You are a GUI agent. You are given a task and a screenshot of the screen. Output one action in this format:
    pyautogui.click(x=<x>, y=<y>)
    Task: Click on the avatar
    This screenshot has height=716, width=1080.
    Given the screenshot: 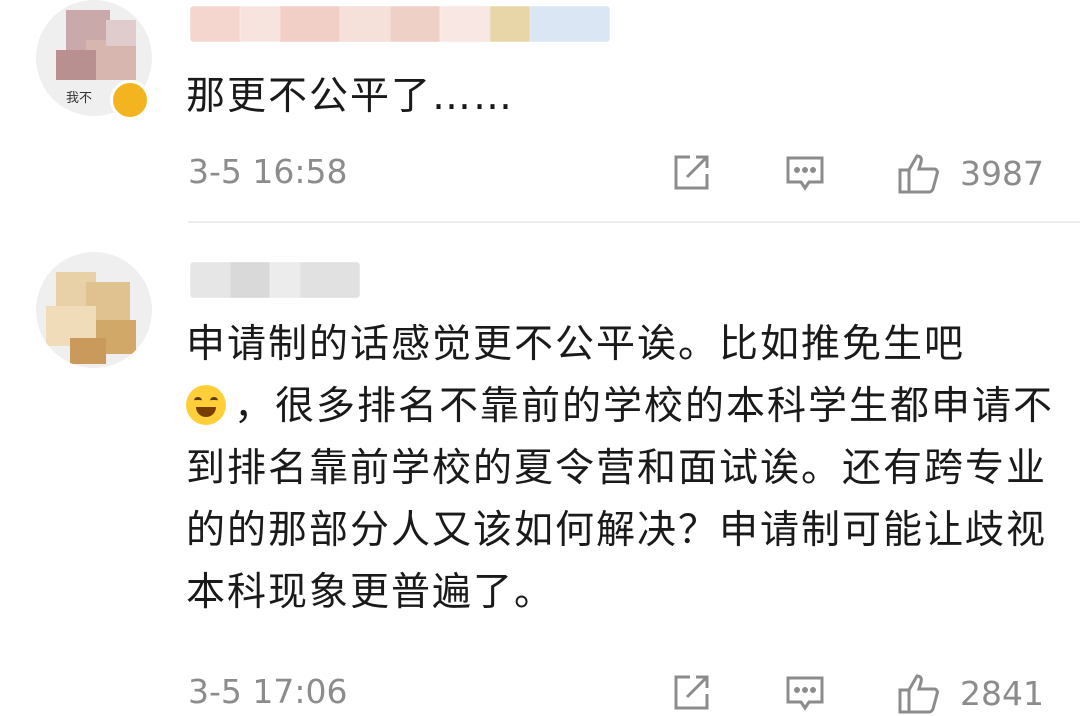 What is the action you would take?
    pyautogui.click(x=94, y=310)
    